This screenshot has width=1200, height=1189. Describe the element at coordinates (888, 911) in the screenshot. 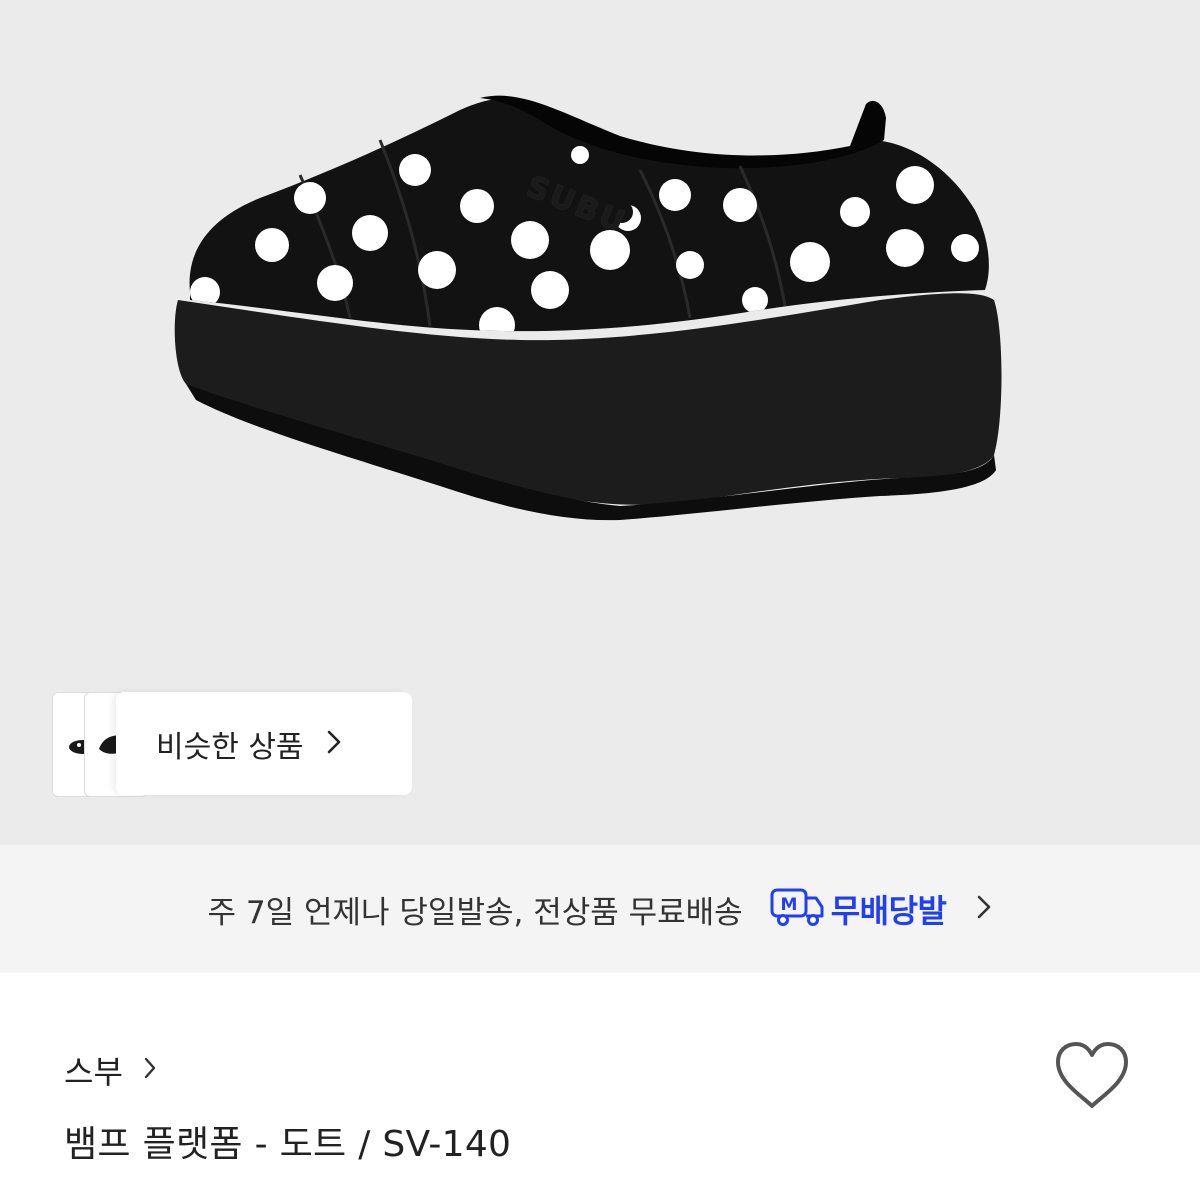

I see `badge-label: 무배당발` at that location.